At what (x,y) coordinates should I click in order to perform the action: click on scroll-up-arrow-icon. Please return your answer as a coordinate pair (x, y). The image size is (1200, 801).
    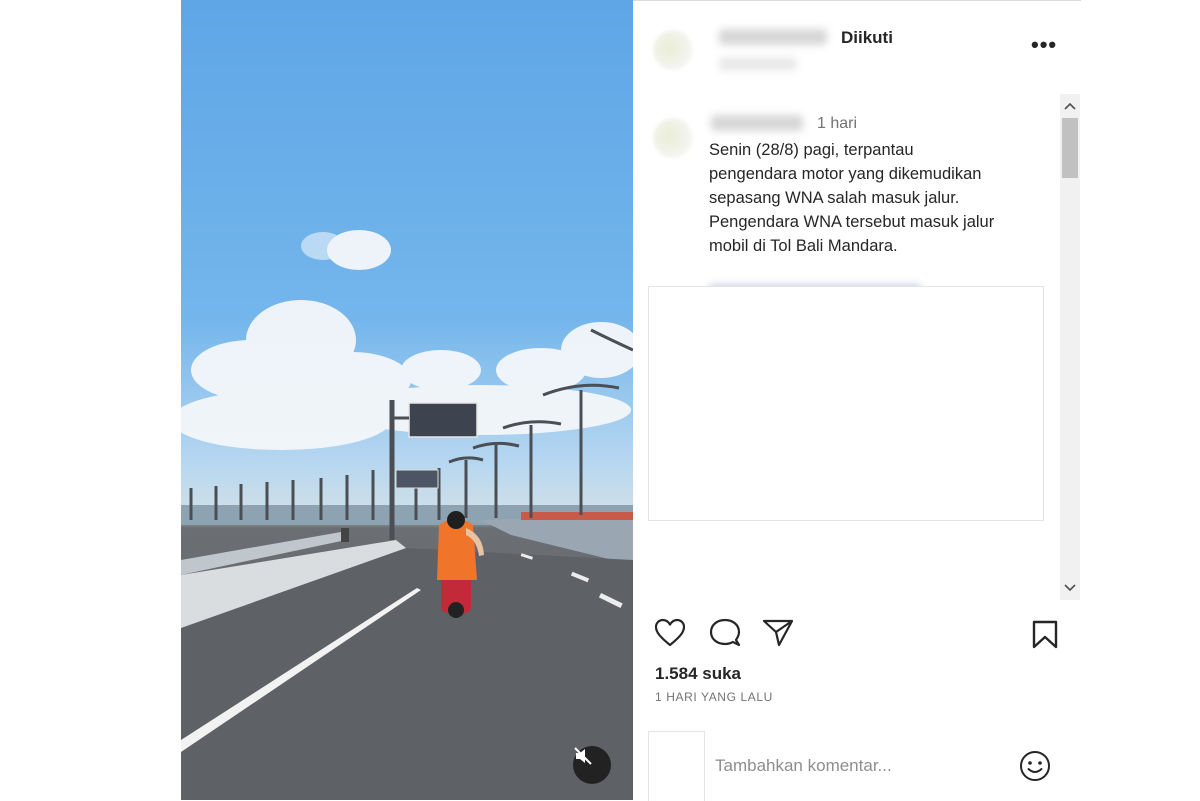
    Looking at the image, I should click on (1070, 106).